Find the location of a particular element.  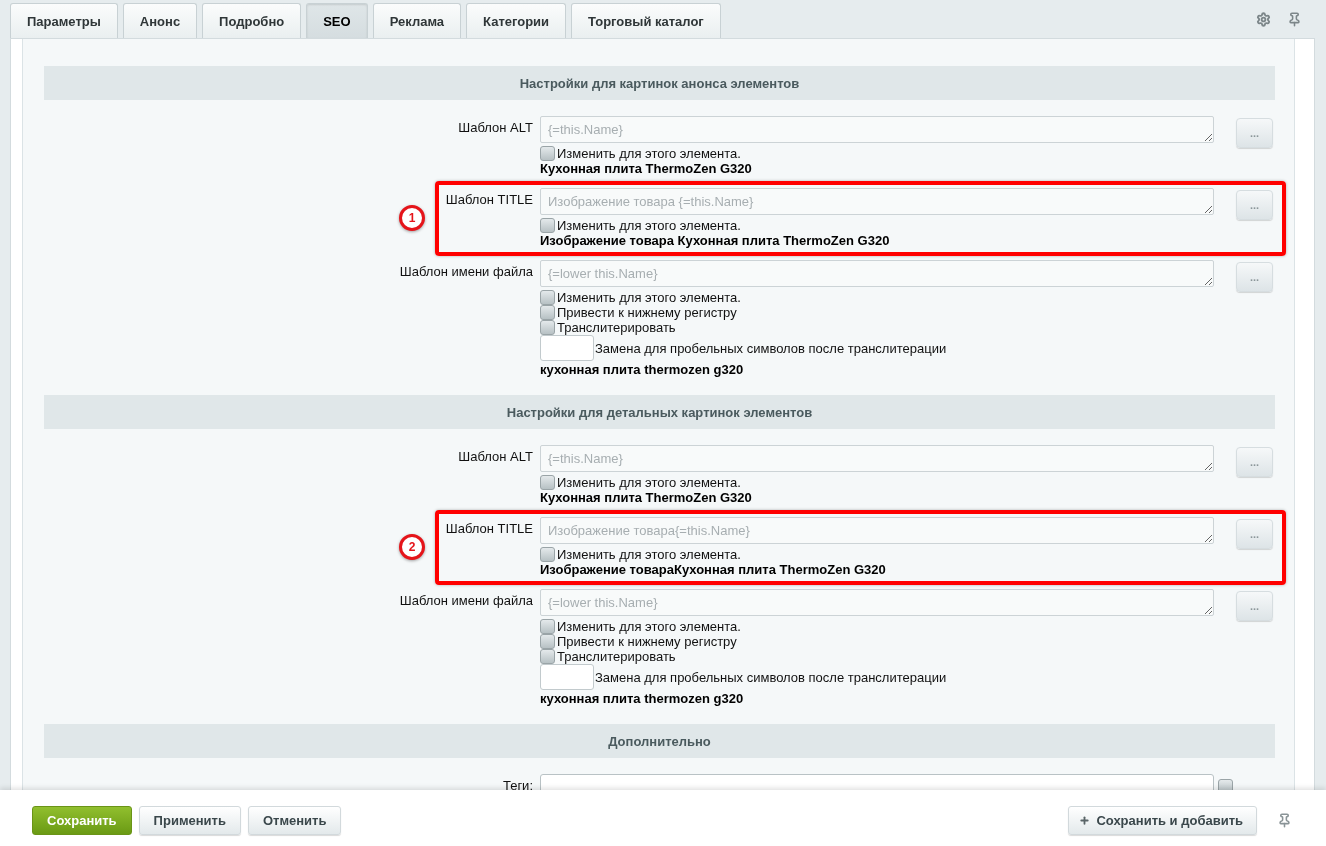

save-and-add-button: Сохранить и добавить is located at coordinates (1162, 820).